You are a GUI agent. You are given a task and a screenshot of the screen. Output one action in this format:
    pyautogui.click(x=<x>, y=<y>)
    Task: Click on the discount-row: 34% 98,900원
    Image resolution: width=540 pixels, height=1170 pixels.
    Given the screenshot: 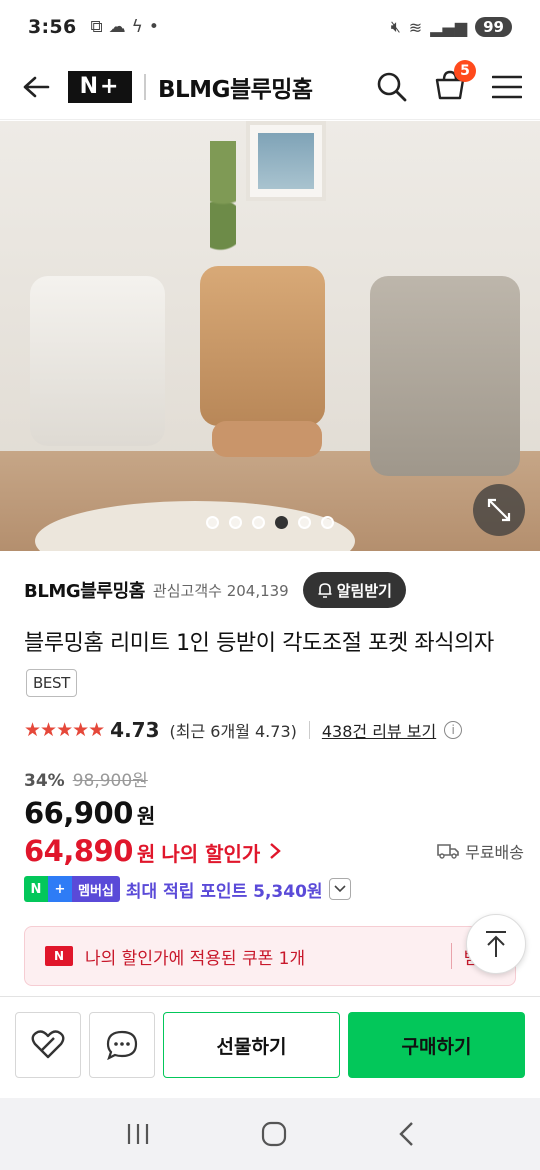 What is the action you would take?
    pyautogui.click(x=86, y=778)
    